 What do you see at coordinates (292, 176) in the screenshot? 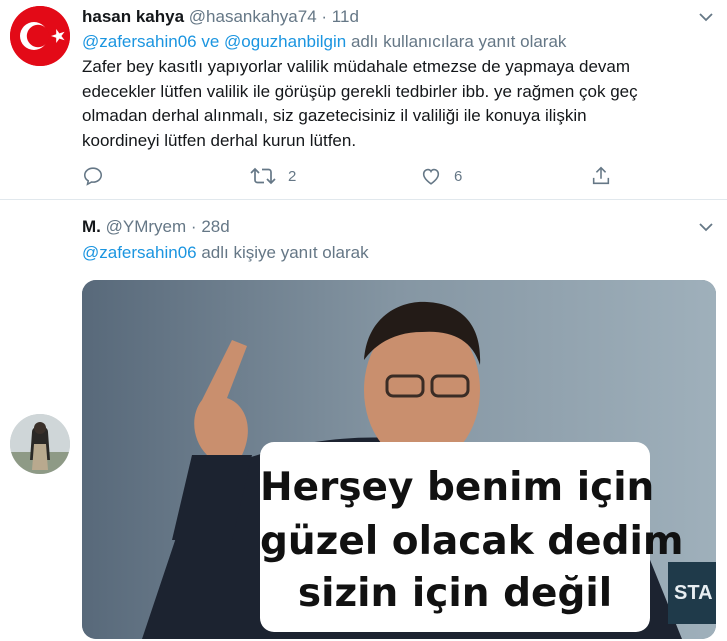
I see `retweet-count: 2` at bounding box center [292, 176].